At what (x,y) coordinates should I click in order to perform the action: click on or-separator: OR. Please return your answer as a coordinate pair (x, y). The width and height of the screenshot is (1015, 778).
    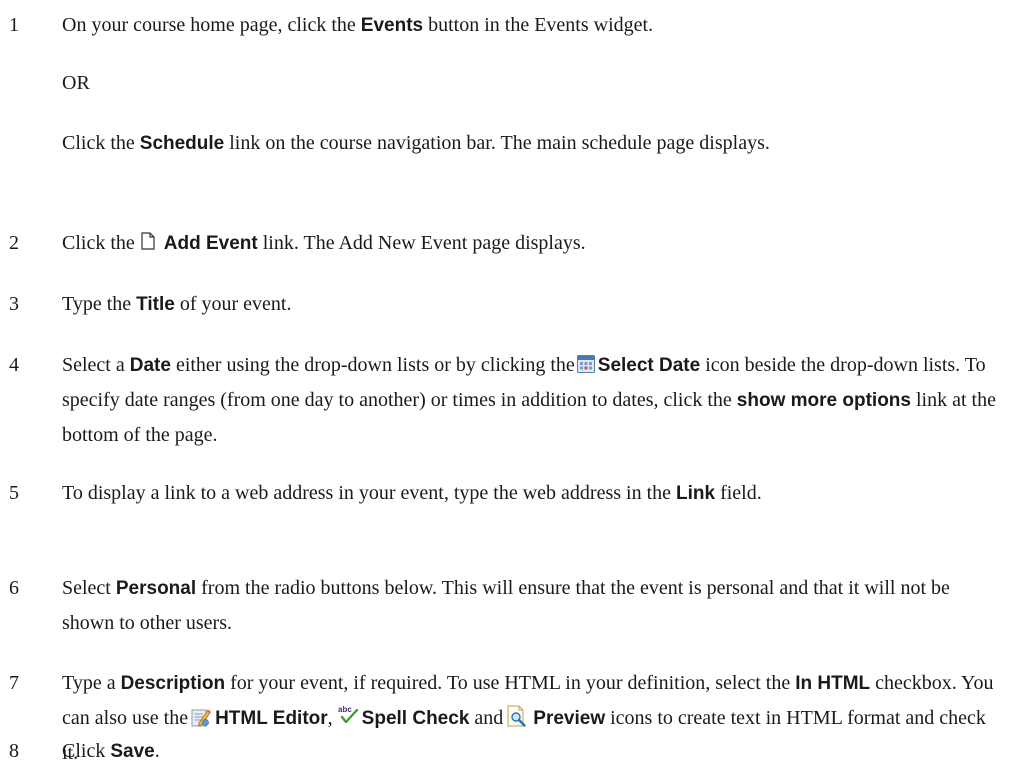
    Looking at the image, I should click on (76, 83).